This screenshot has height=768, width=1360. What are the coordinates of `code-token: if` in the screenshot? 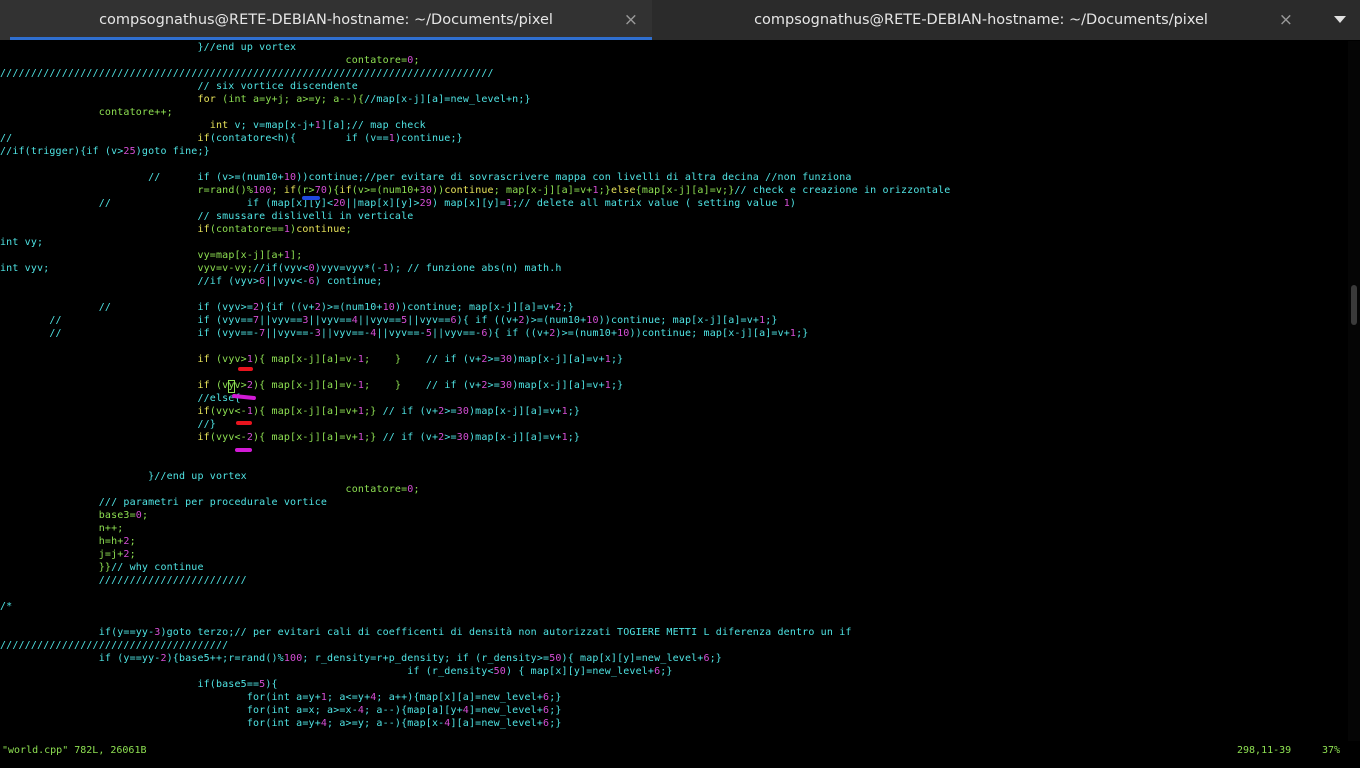 It's located at (345, 190).